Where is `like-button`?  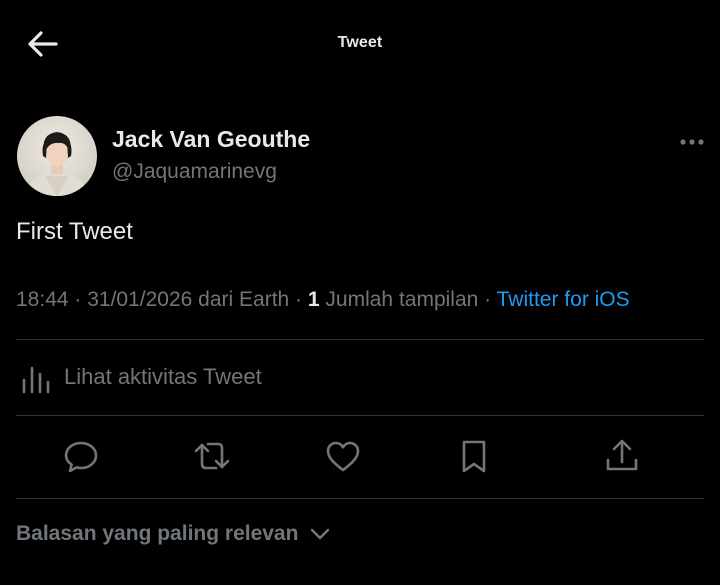
like-button is located at coordinates (343, 456).